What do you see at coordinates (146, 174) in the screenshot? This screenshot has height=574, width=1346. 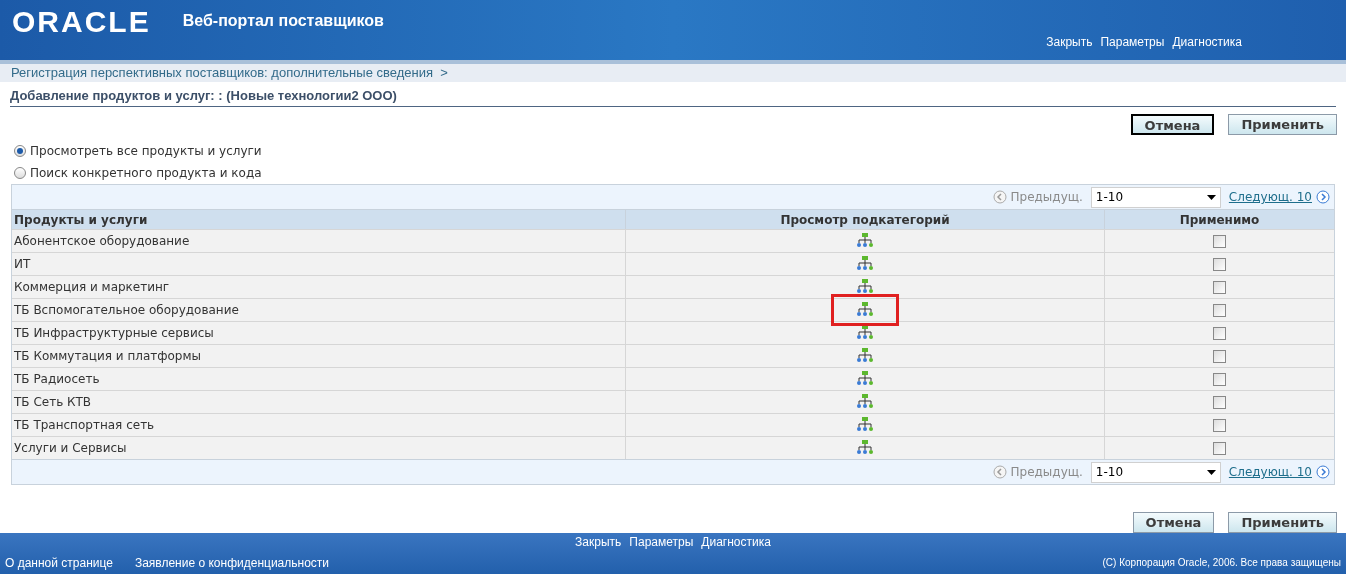 I see `radio-label: Поиск конкретного продукта и кода` at bounding box center [146, 174].